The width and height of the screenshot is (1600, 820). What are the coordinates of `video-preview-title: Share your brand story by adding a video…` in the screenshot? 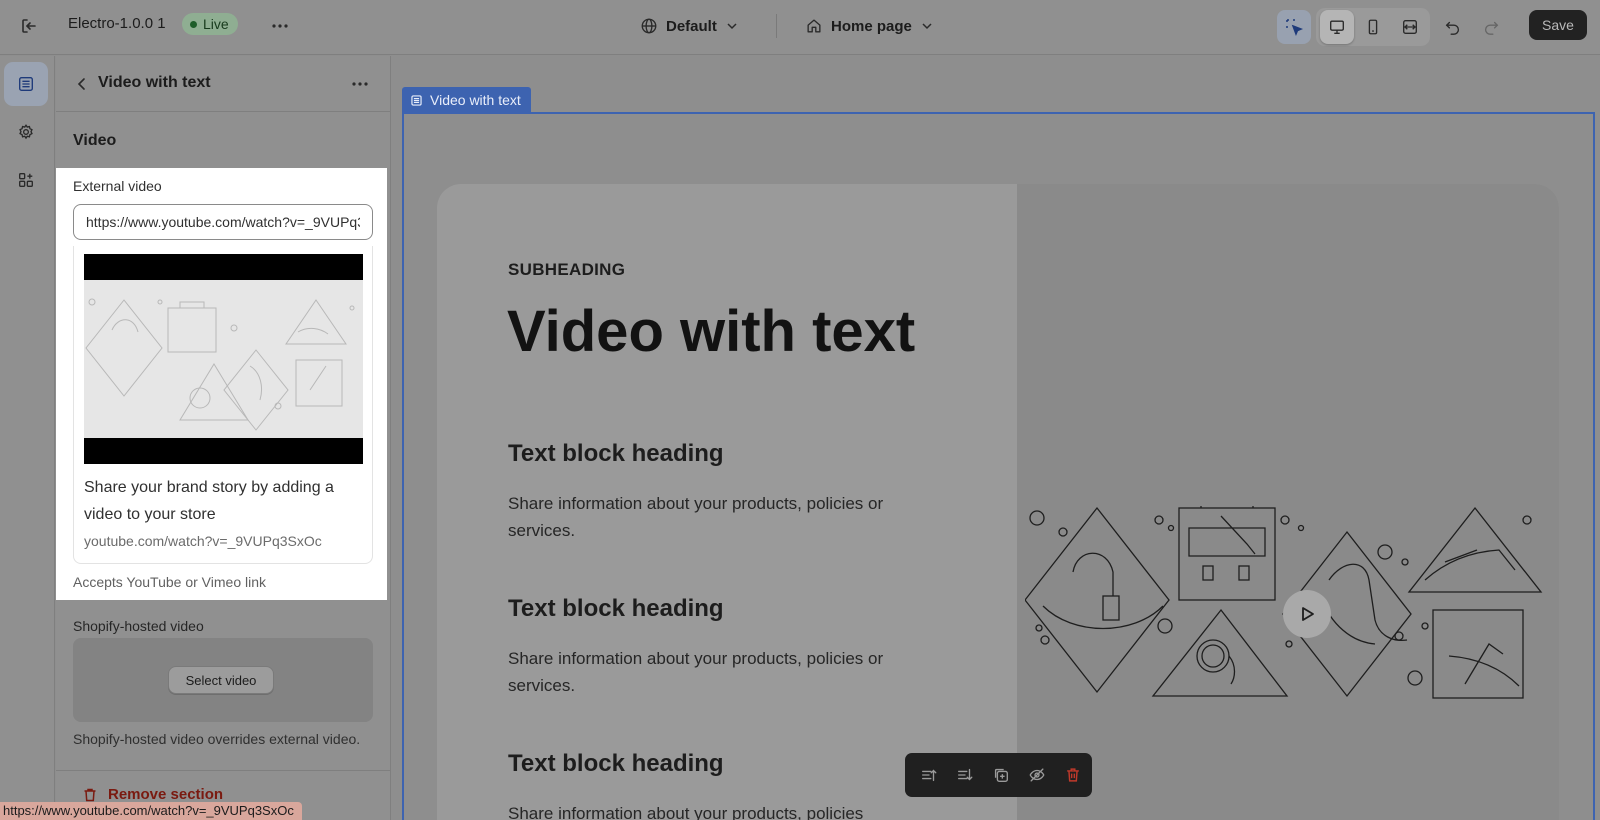 It's located at (209, 501).